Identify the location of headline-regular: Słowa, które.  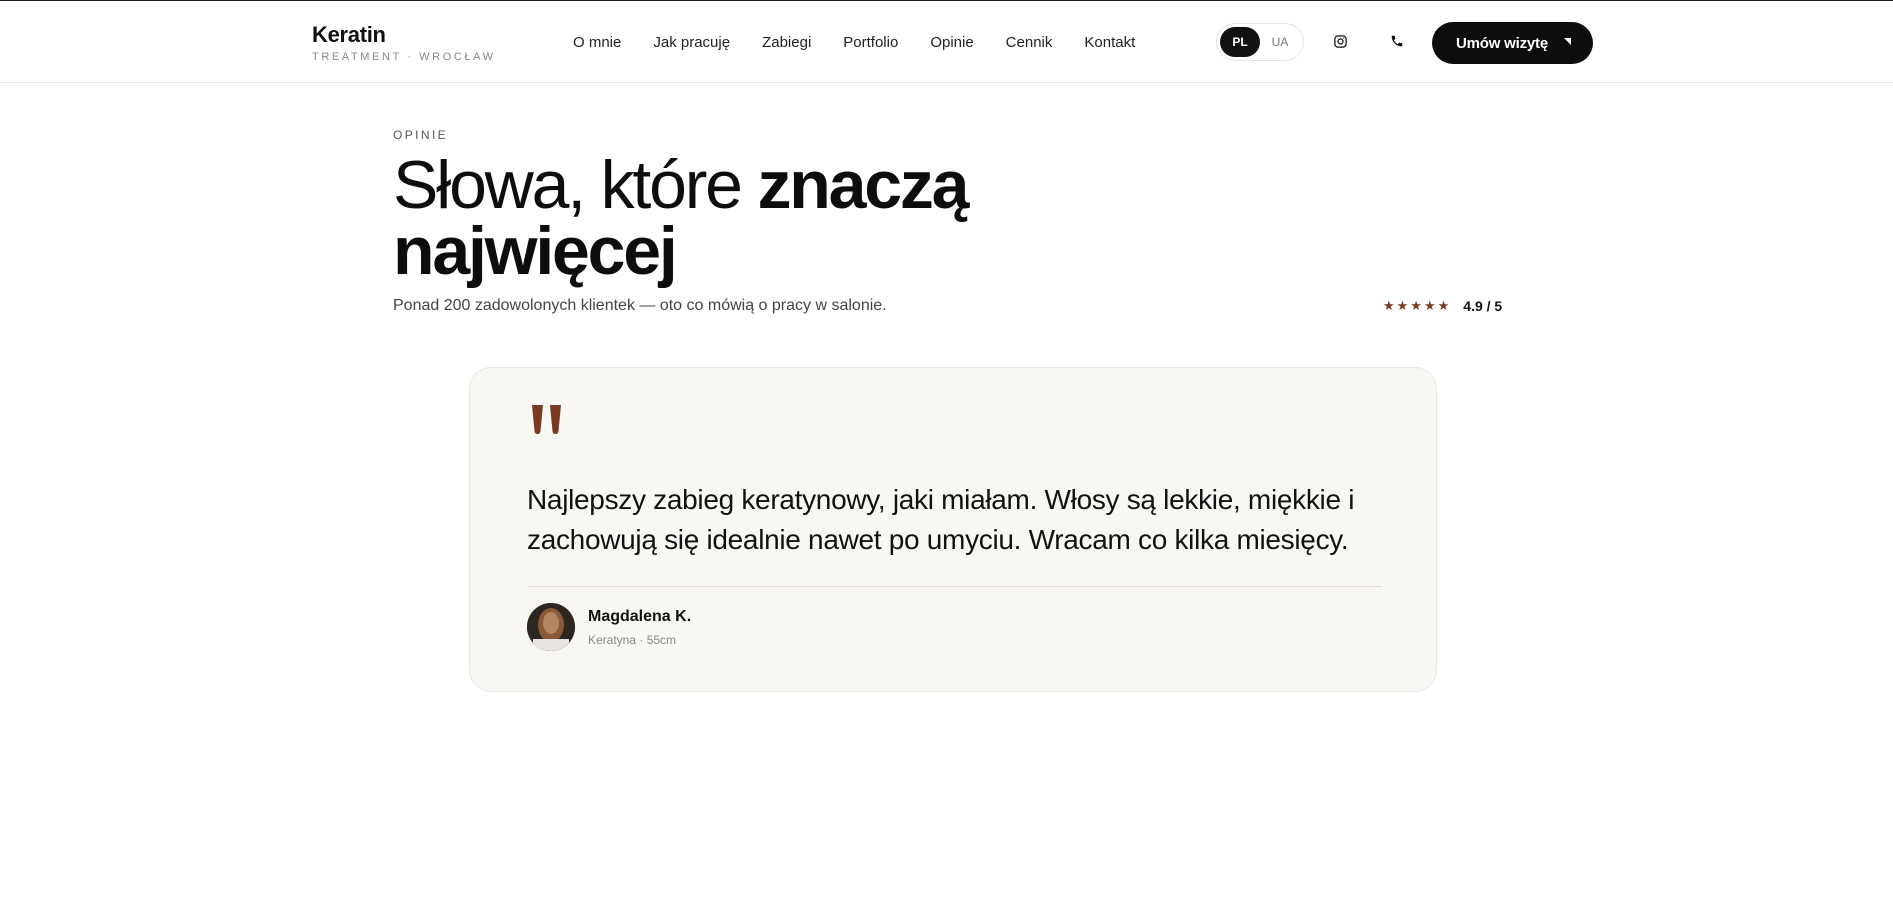
(575, 185).